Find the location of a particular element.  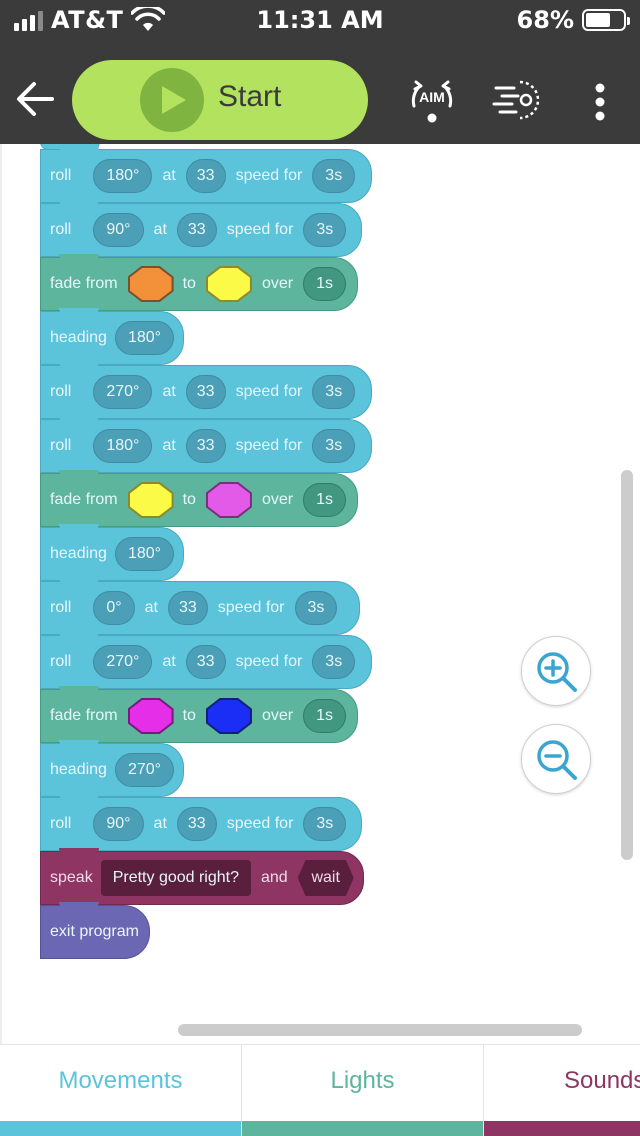

exit-block: exit program is located at coordinates (95, 930).